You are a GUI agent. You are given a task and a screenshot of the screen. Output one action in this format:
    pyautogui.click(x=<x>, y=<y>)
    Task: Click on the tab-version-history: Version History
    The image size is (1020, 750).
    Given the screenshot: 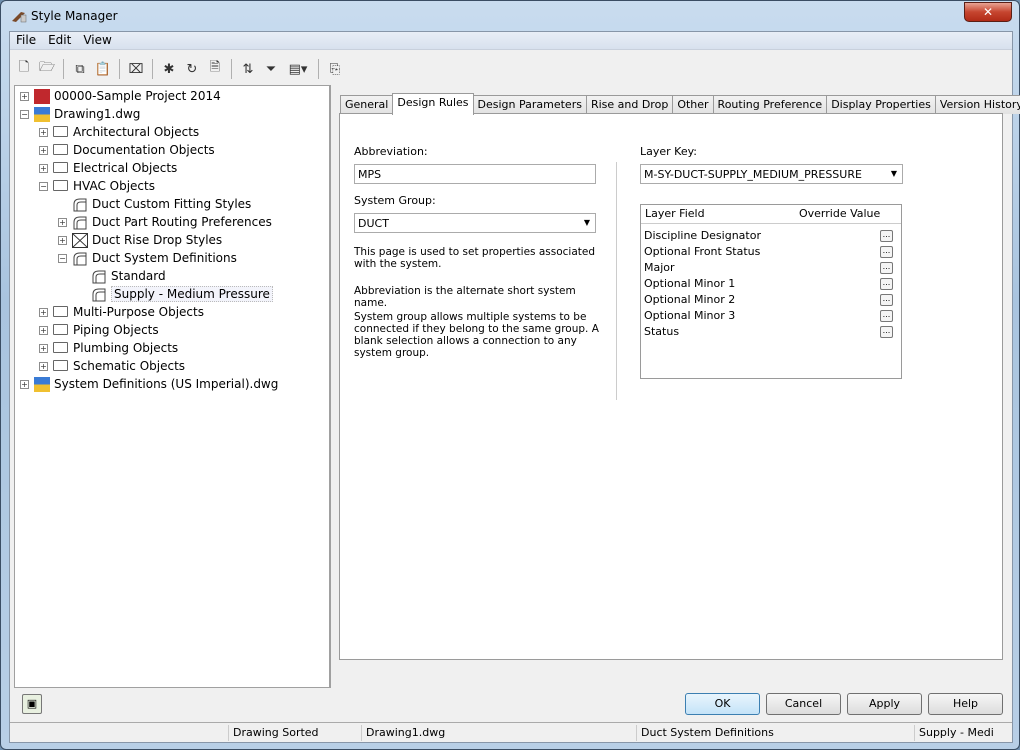 What is the action you would take?
    pyautogui.click(x=977, y=104)
    